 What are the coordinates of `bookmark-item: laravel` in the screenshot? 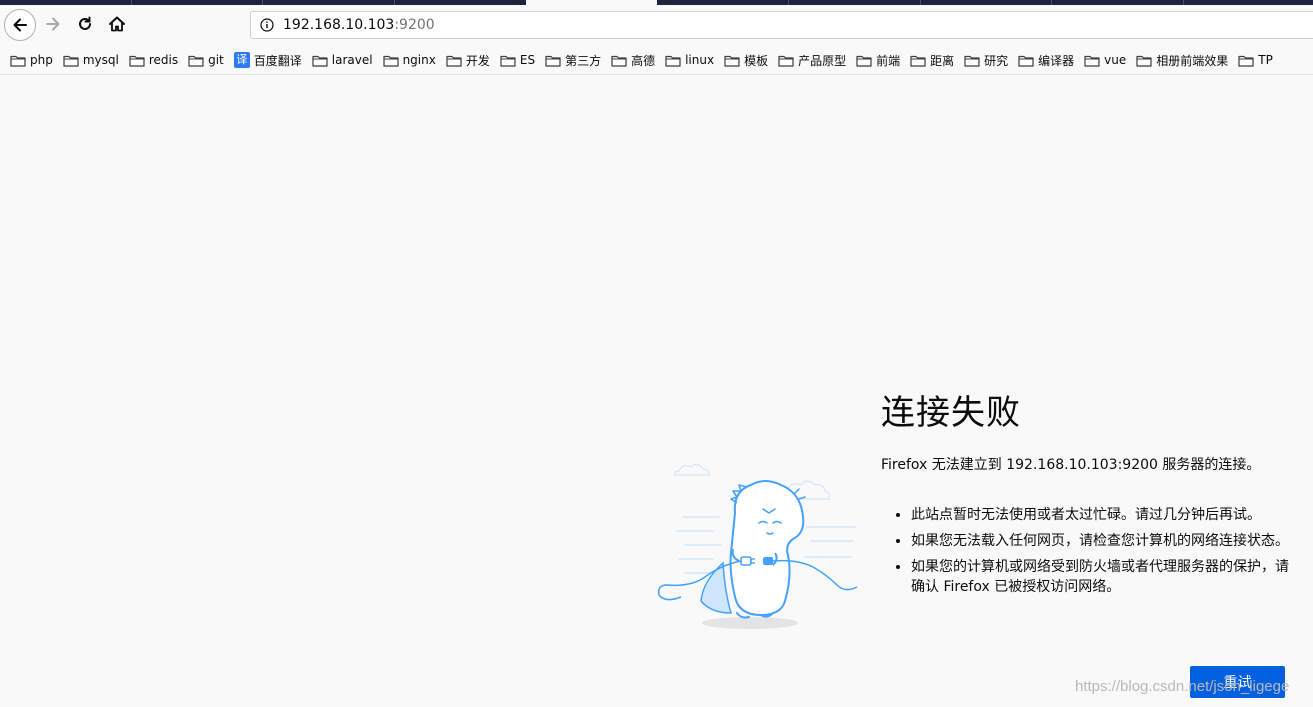 It's located at (342, 60).